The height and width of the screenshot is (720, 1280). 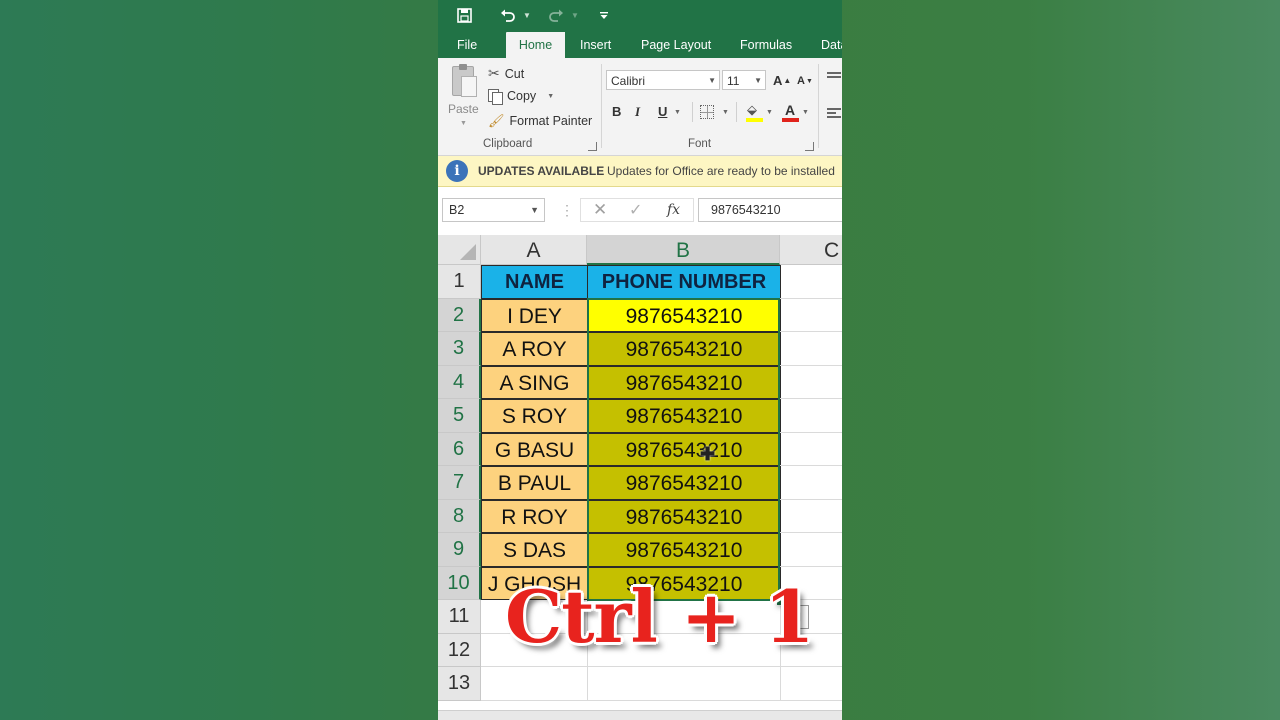 I want to click on align-top-icon, so click(x=834, y=76).